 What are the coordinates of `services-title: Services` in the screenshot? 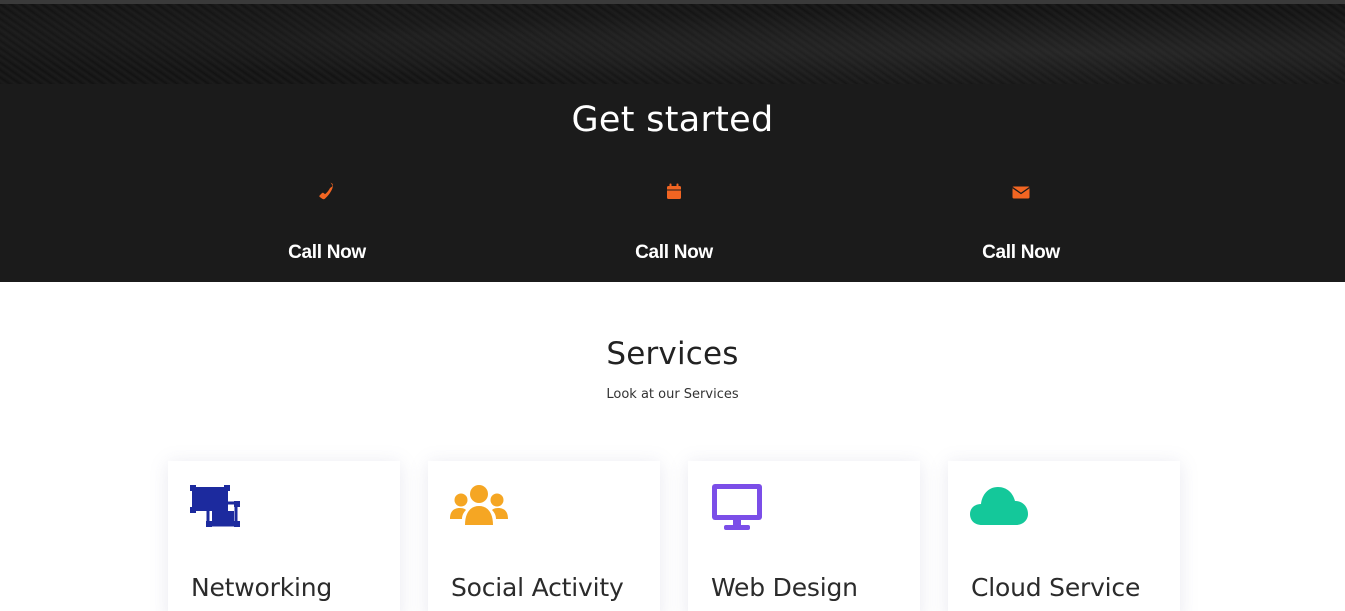 It's located at (672, 354).